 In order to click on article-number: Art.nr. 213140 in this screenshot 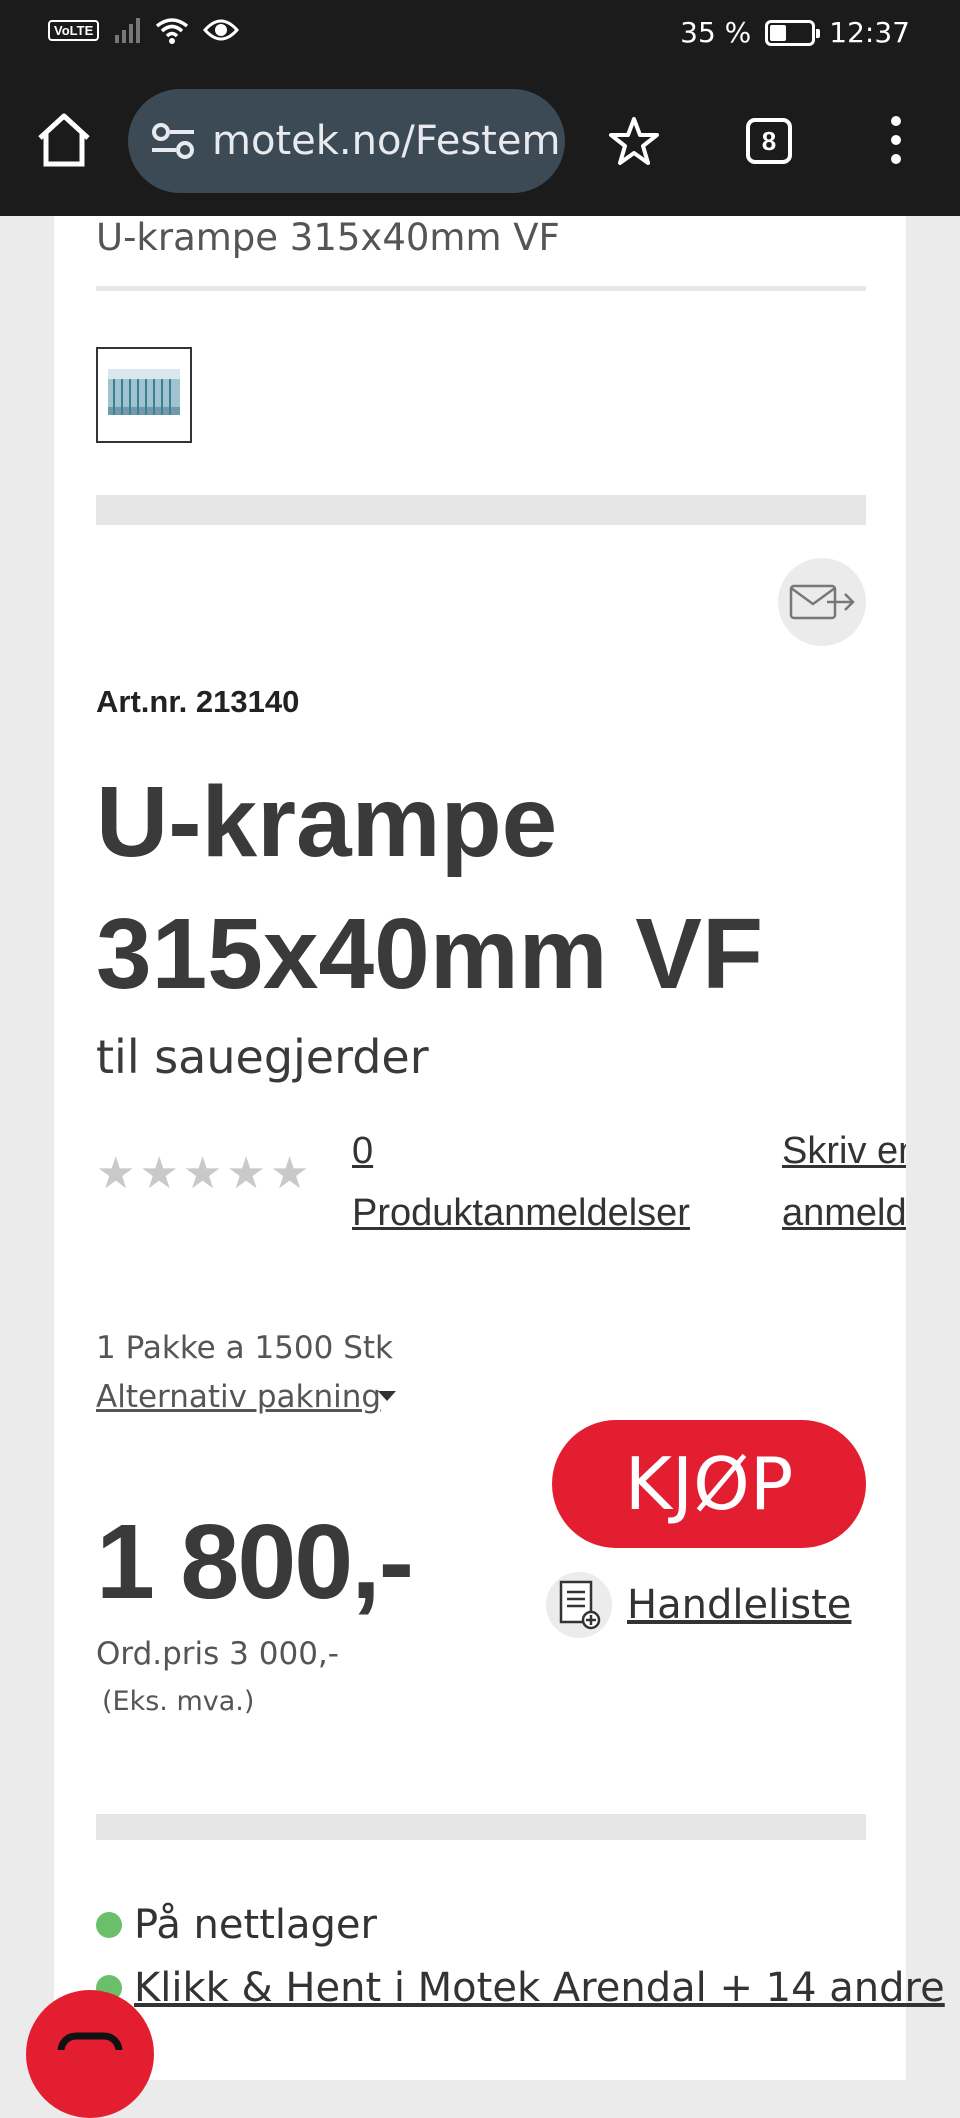, I will do `click(198, 701)`.